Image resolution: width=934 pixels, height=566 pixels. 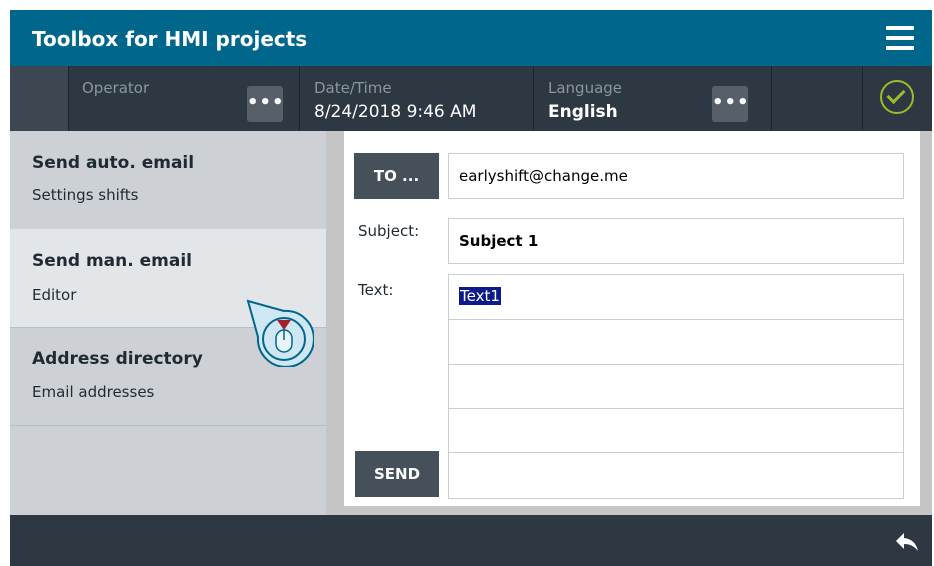 What do you see at coordinates (585, 88) in the screenshot?
I see `language-label: Language` at bounding box center [585, 88].